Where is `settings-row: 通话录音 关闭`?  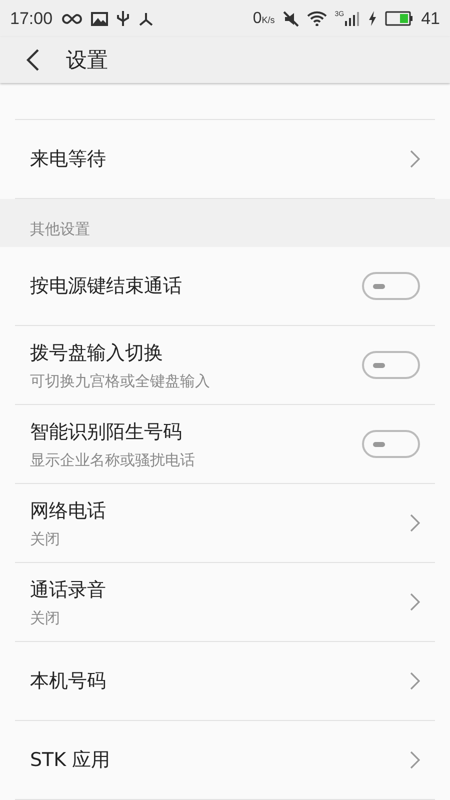
settings-row: 通话录音 关闭 is located at coordinates (225, 602).